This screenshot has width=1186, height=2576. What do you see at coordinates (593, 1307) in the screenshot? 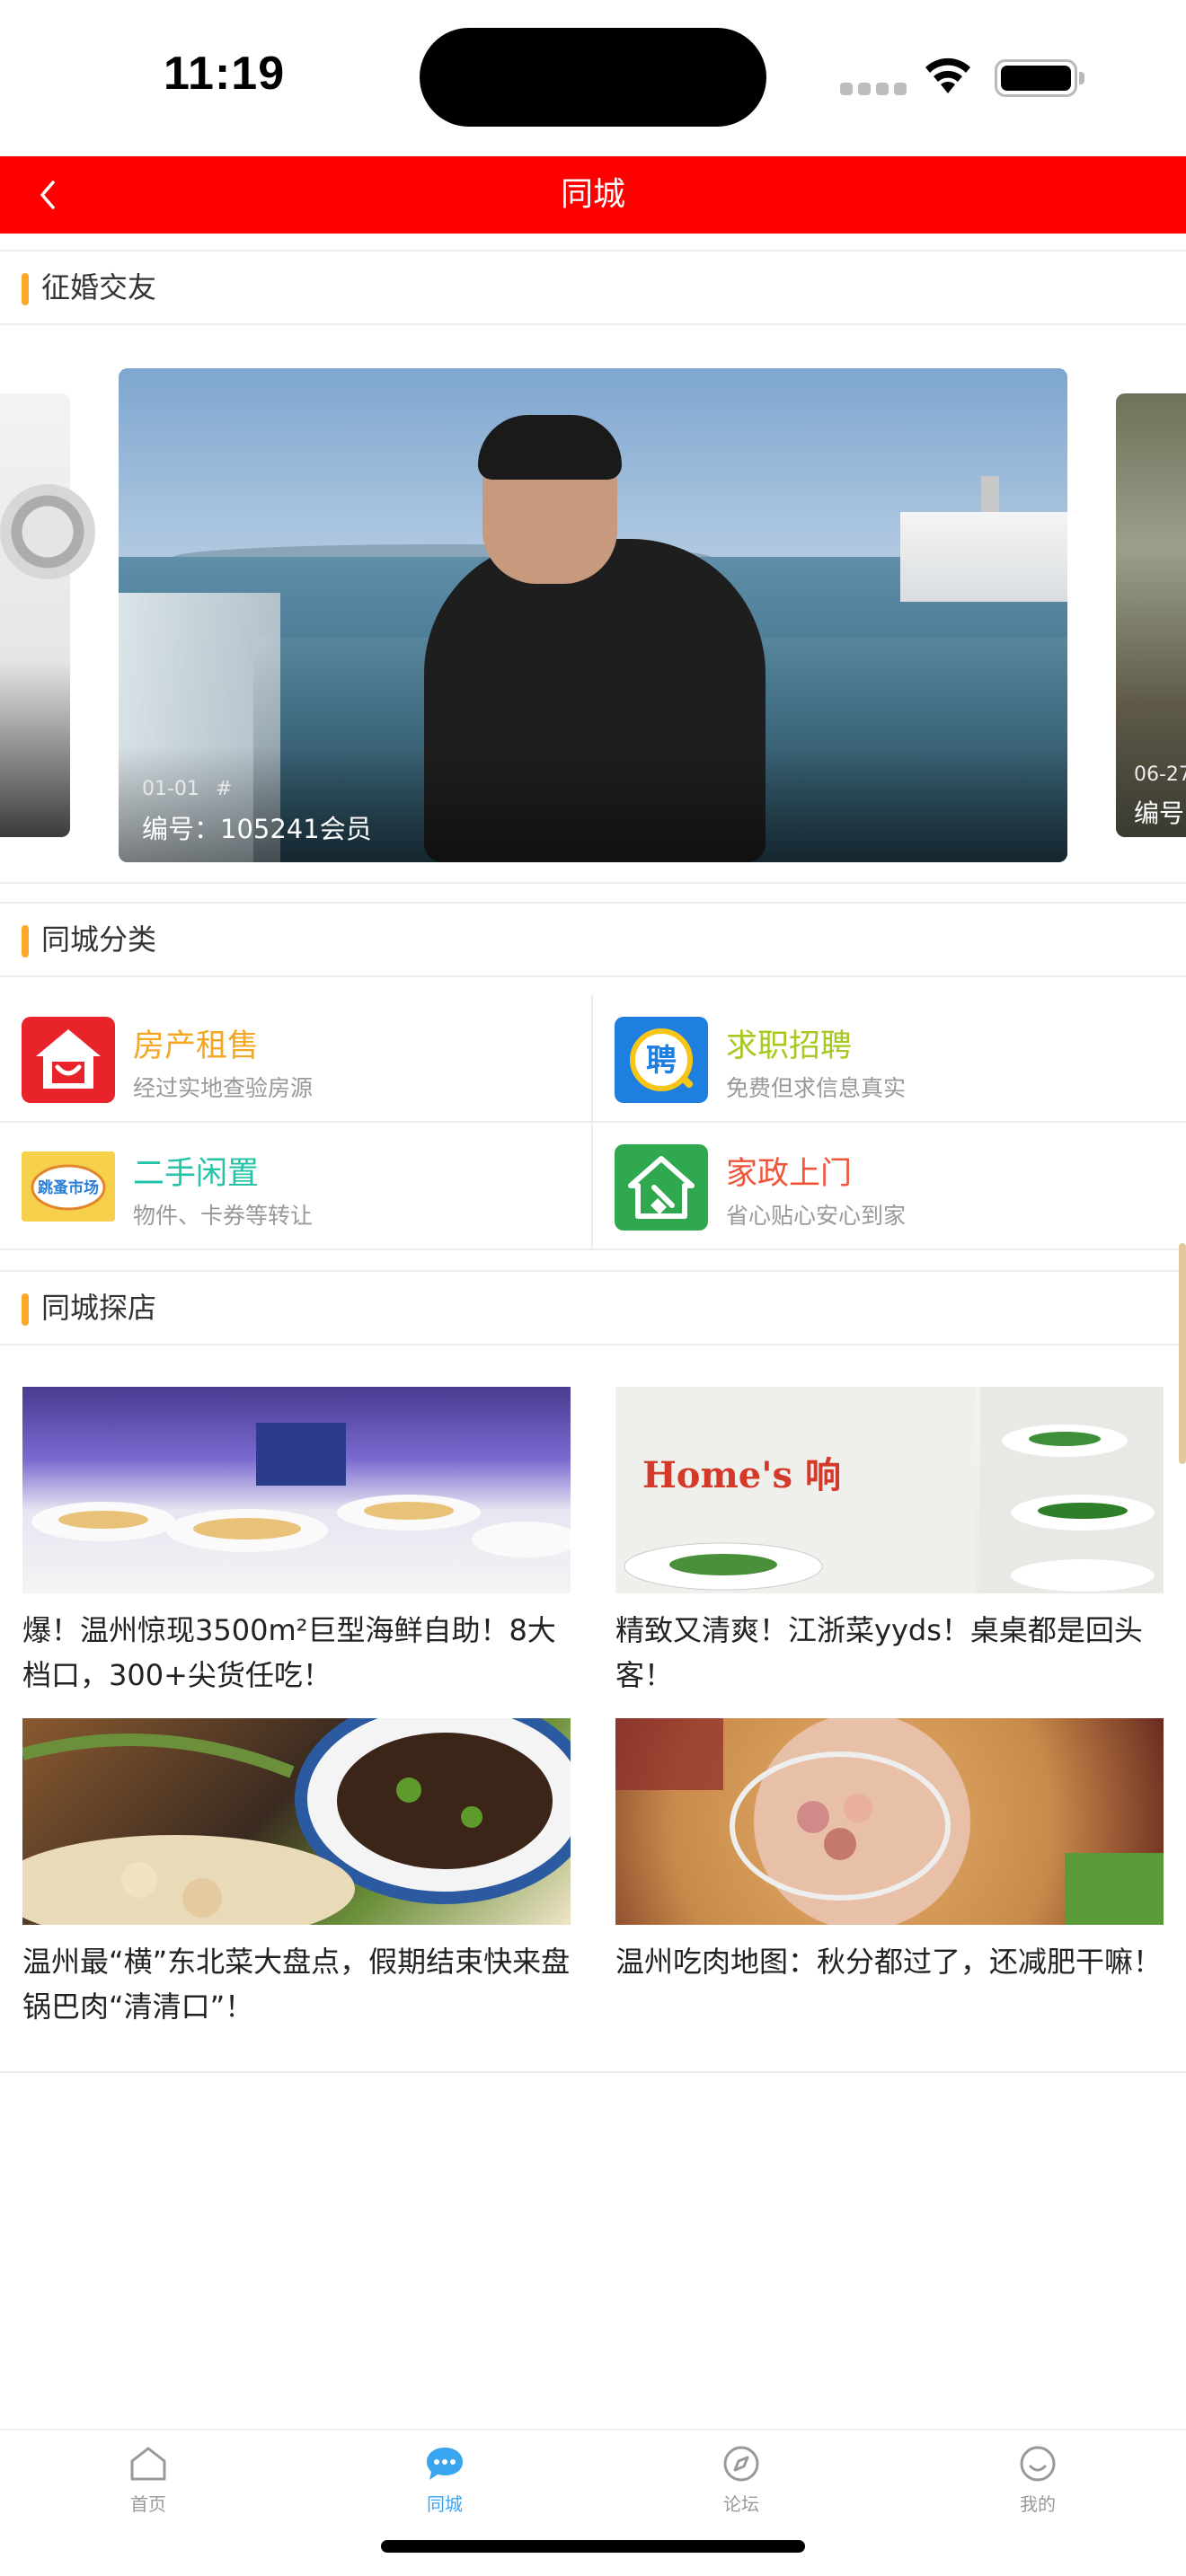
I see `section-header-shops: 同城探店` at bounding box center [593, 1307].